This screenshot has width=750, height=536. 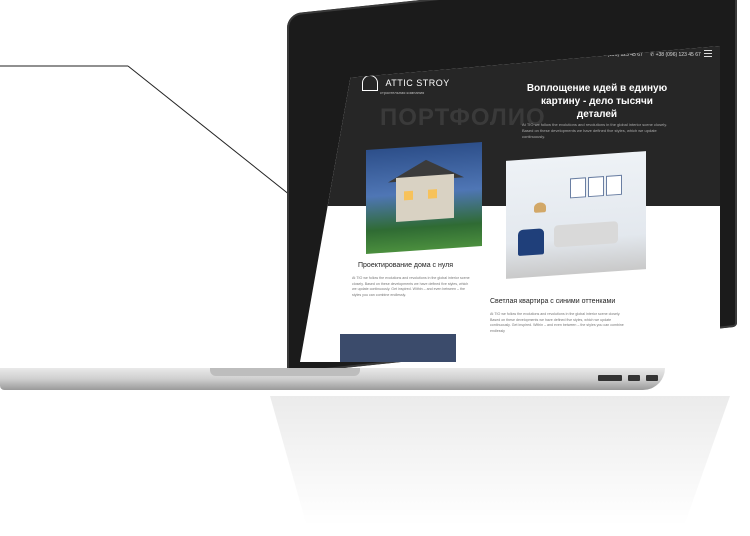 What do you see at coordinates (285, 372) in the screenshot?
I see `laptop-notch` at bounding box center [285, 372].